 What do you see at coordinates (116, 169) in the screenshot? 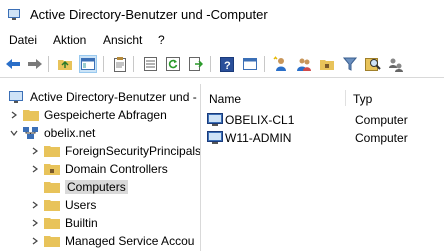
I see `tree-item-label: Domain Controllers` at bounding box center [116, 169].